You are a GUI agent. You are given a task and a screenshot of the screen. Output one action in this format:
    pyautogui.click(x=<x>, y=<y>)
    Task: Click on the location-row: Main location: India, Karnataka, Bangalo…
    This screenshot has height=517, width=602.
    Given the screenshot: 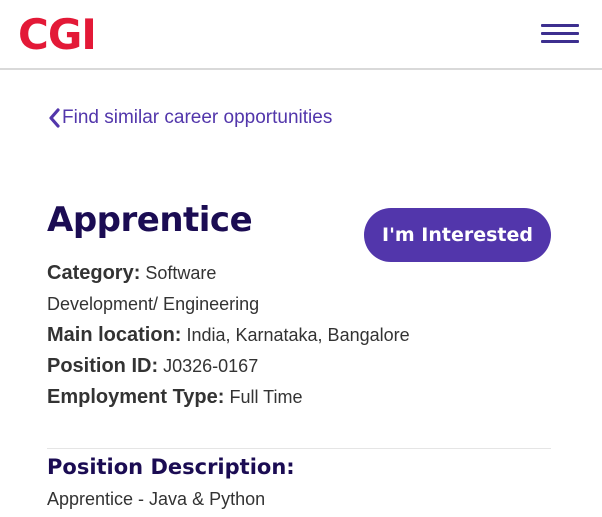 What is the action you would take?
    pyautogui.click(x=257, y=335)
    